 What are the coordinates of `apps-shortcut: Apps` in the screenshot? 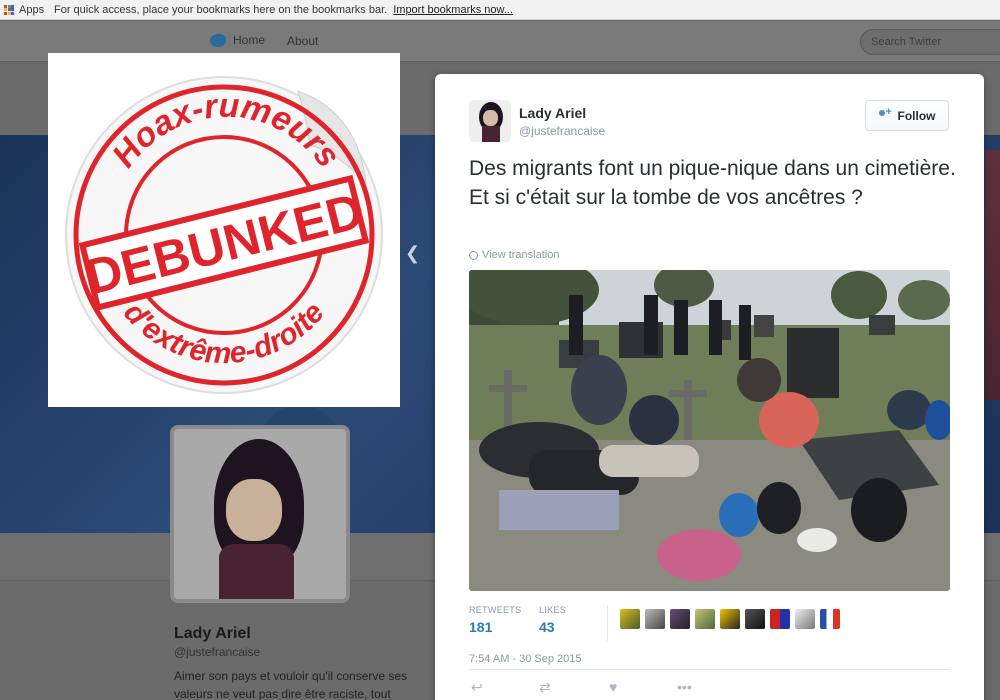 It's located at (23, 10).